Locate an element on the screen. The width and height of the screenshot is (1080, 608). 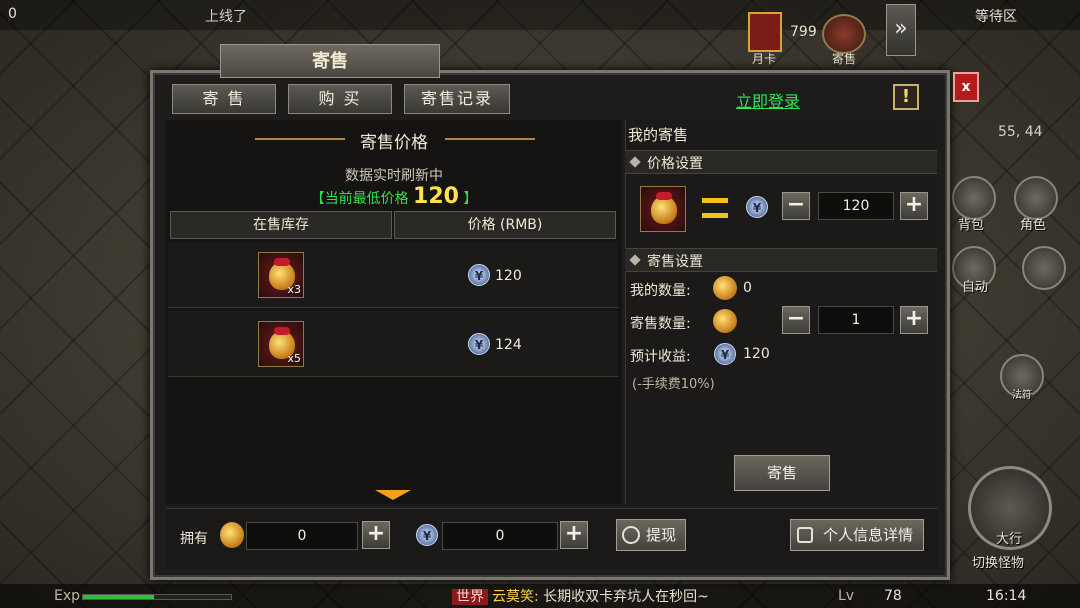
top-hud-bar: 0 上线了 等待区 799 is located at coordinates (540, 20).